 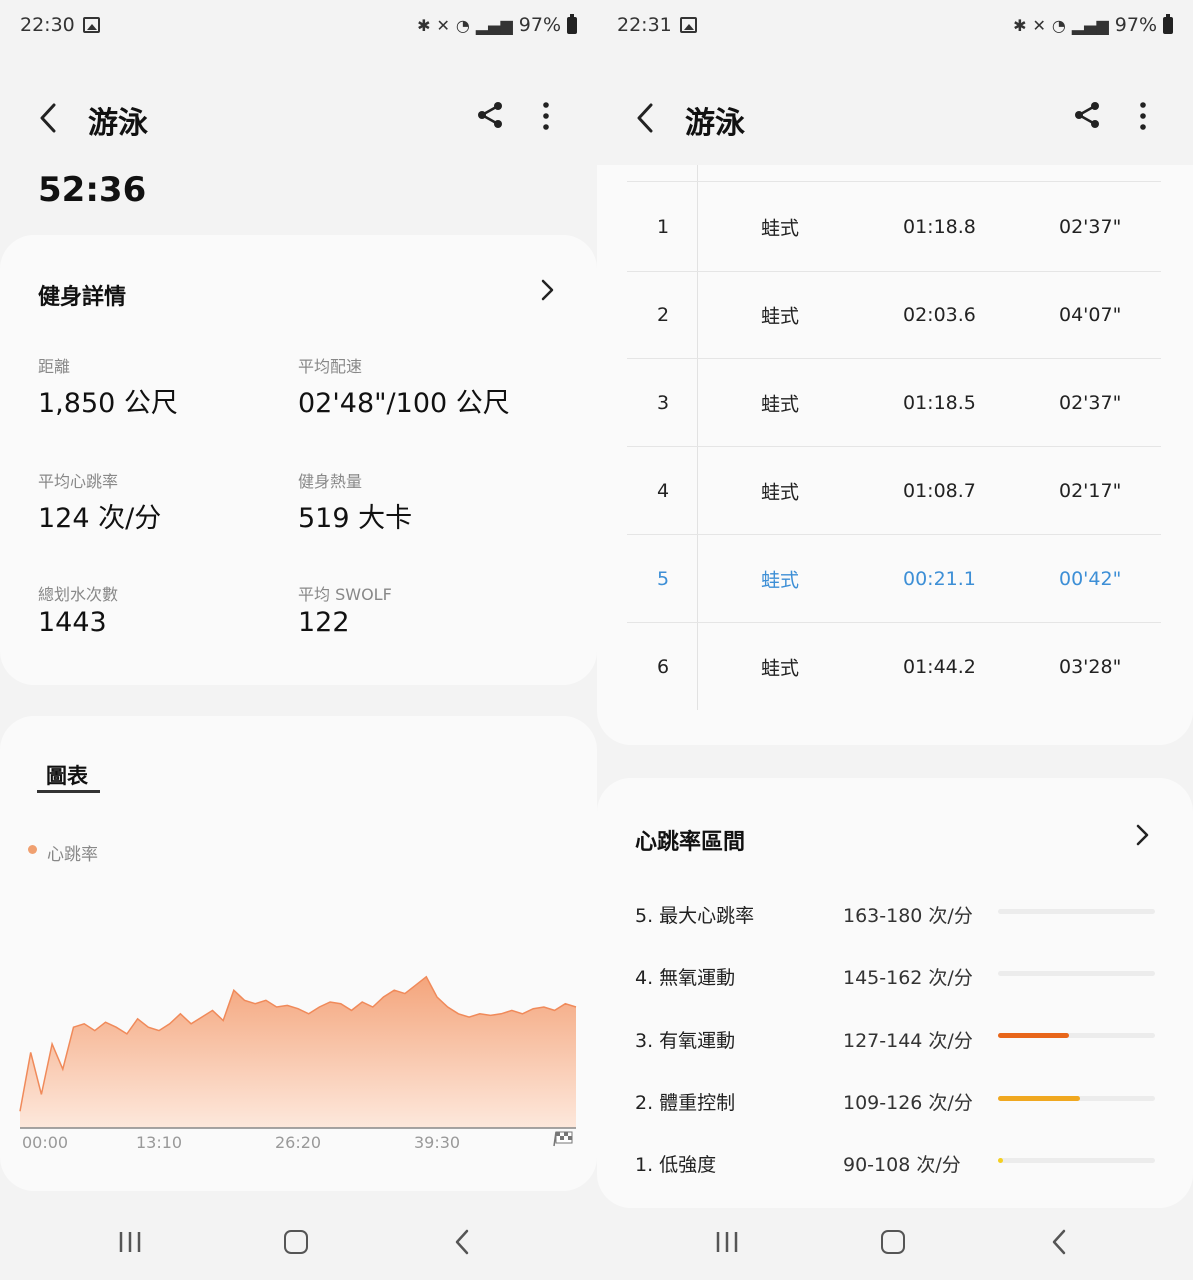 What do you see at coordinates (895, 579) in the screenshot?
I see `lap-row-selected: 5 蛙式 00:21.1 00'42"` at bounding box center [895, 579].